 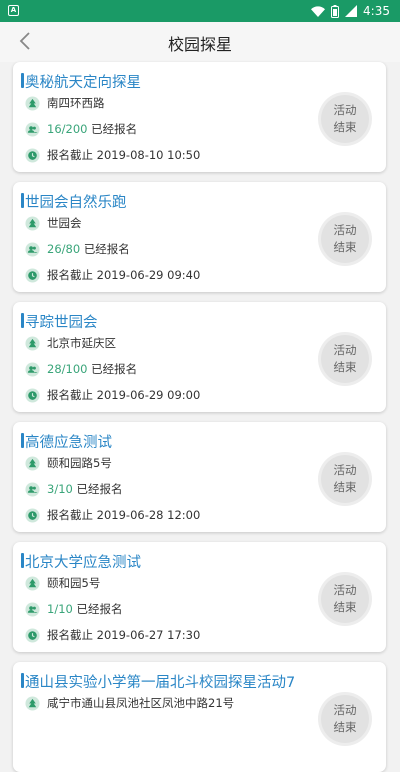 I want to click on activity-title: 高德应急测试, so click(x=66, y=441).